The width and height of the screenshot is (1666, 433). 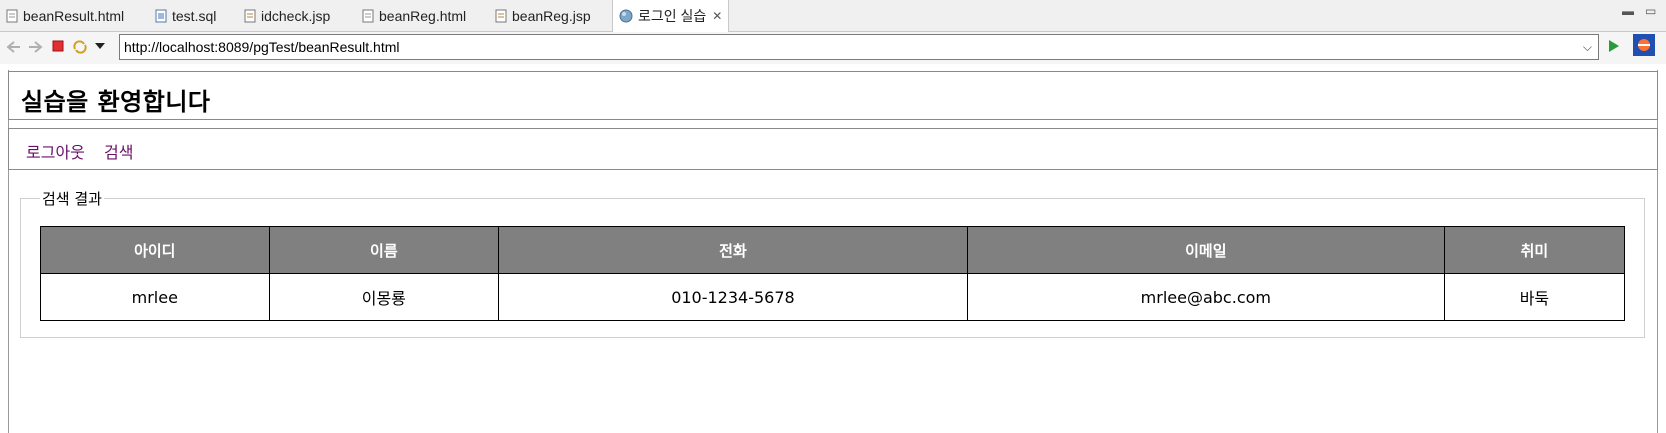 What do you see at coordinates (72, 198) in the screenshot?
I see `result-legend: 검색 결과` at bounding box center [72, 198].